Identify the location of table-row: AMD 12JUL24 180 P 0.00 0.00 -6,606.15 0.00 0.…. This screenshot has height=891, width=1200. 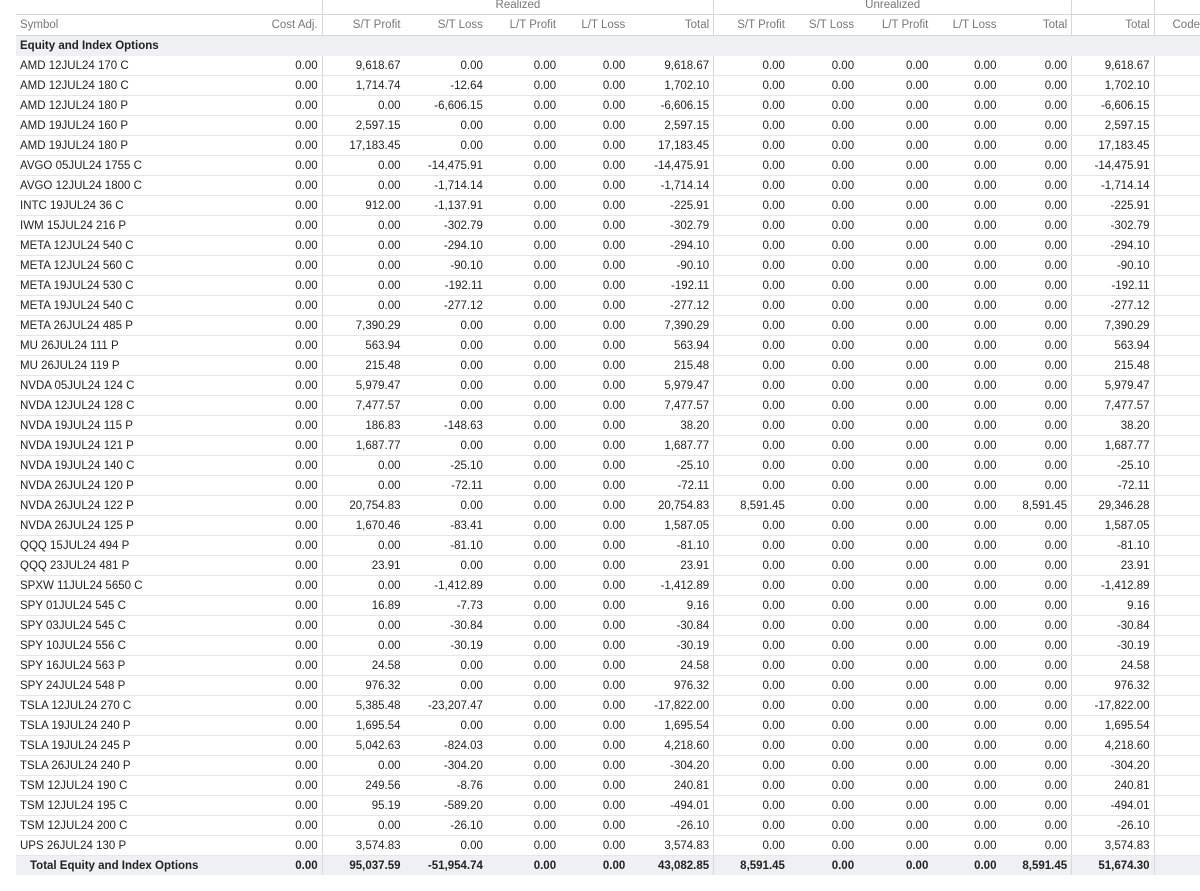
(608, 105).